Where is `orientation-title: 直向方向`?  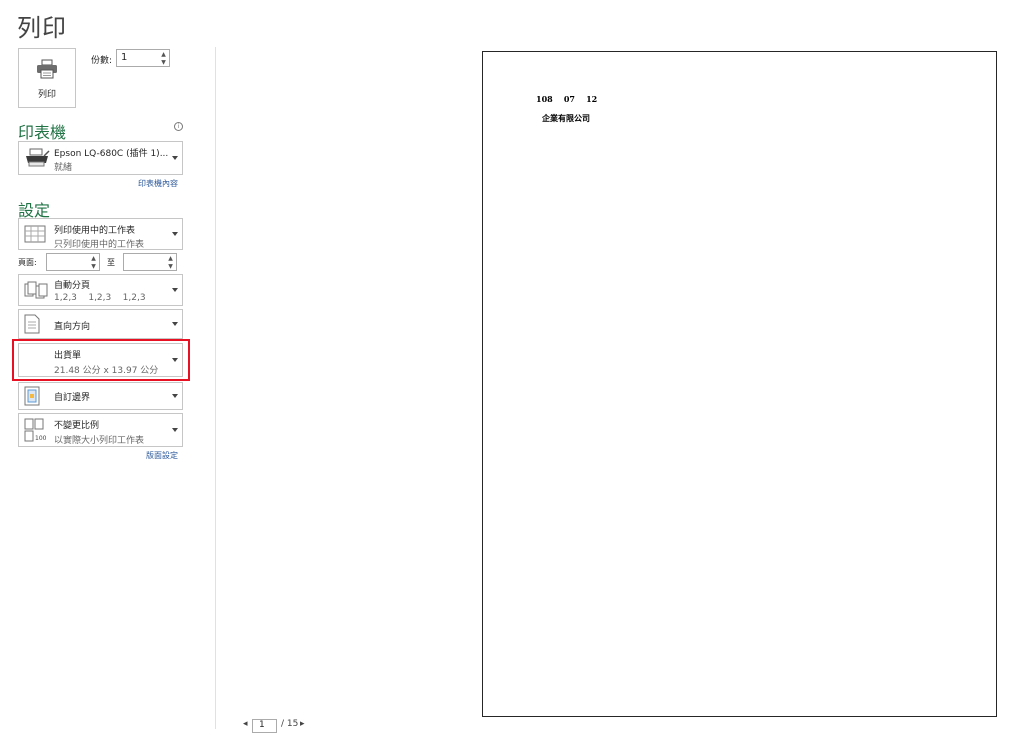
orientation-title: 直向方向 is located at coordinates (72, 327).